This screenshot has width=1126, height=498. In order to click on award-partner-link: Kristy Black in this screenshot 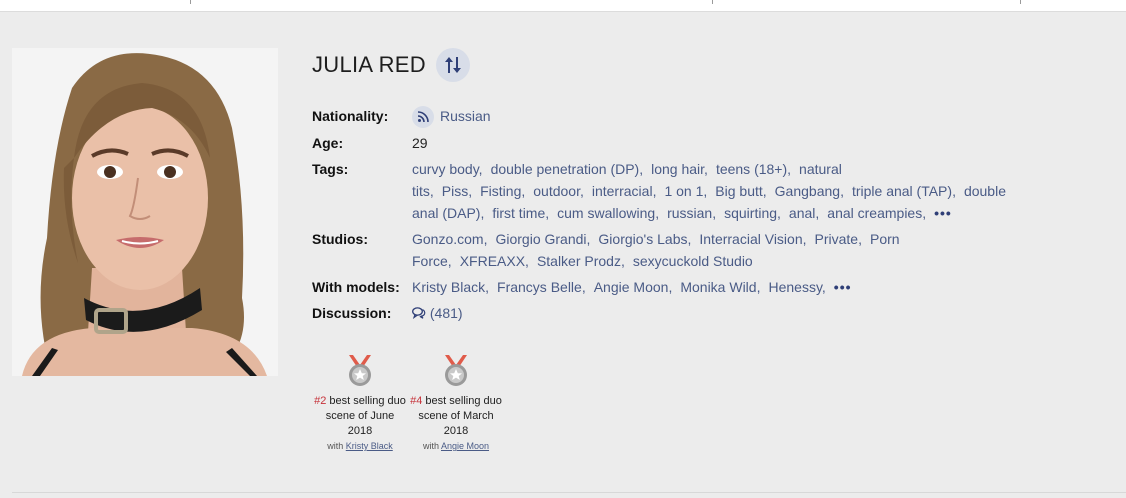, I will do `click(369, 446)`.